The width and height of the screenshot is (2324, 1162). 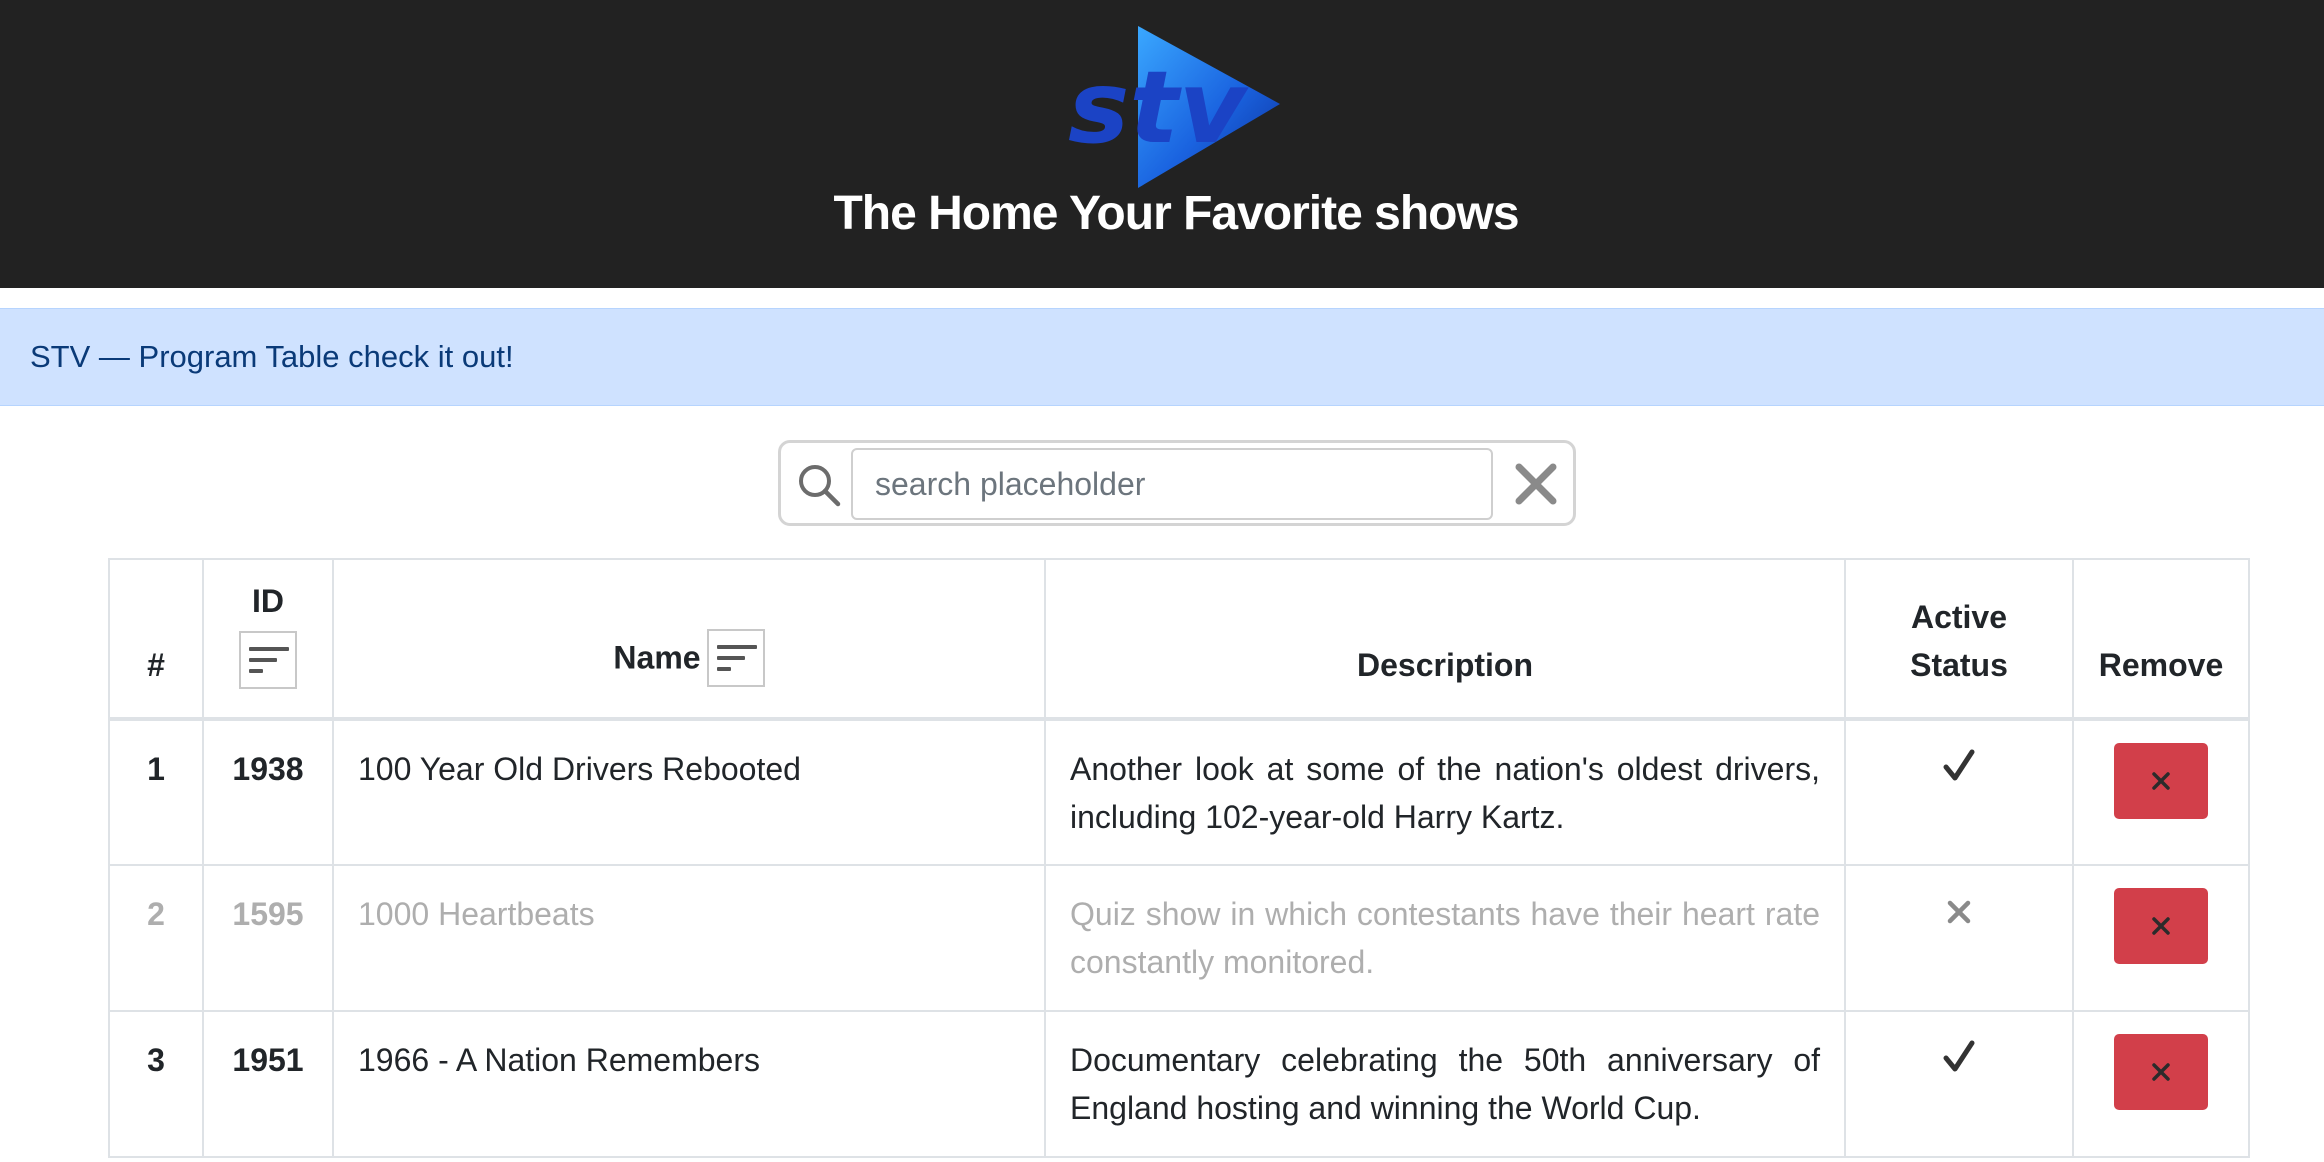 What do you see at coordinates (156, 1084) in the screenshot?
I see `row-number: 3` at bounding box center [156, 1084].